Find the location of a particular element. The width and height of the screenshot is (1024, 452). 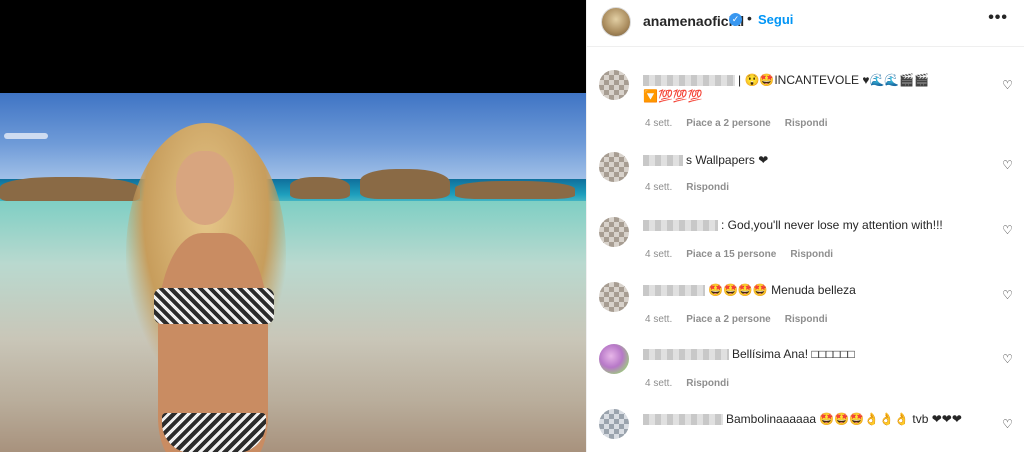

comment-likes-count: Piace a 15 persone is located at coordinates (731, 254).